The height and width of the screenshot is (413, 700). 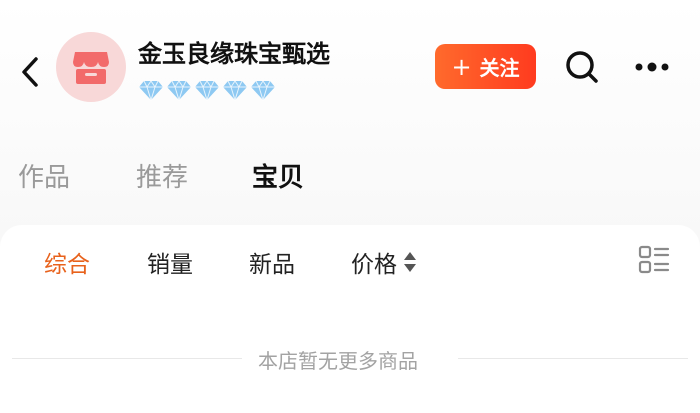 What do you see at coordinates (234, 54) in the screenshot?
I see `shop-name: 金玉良缘珠宝甄选` at bounding box center [234, 54].